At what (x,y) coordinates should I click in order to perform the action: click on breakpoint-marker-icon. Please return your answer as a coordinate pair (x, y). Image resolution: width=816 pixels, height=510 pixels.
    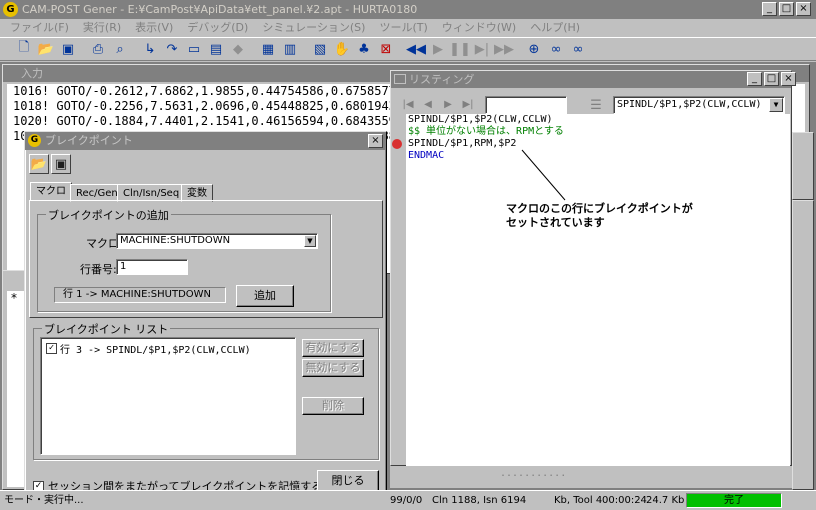
    Looking at the image, I should click on (397, 144).